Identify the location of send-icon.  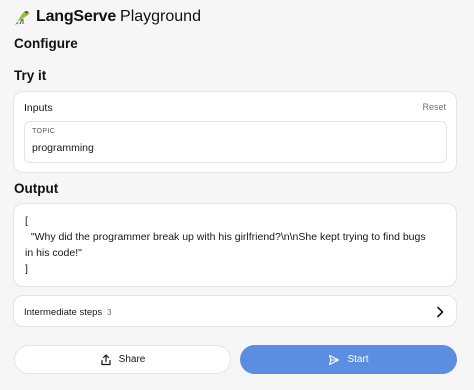
(334, 359).